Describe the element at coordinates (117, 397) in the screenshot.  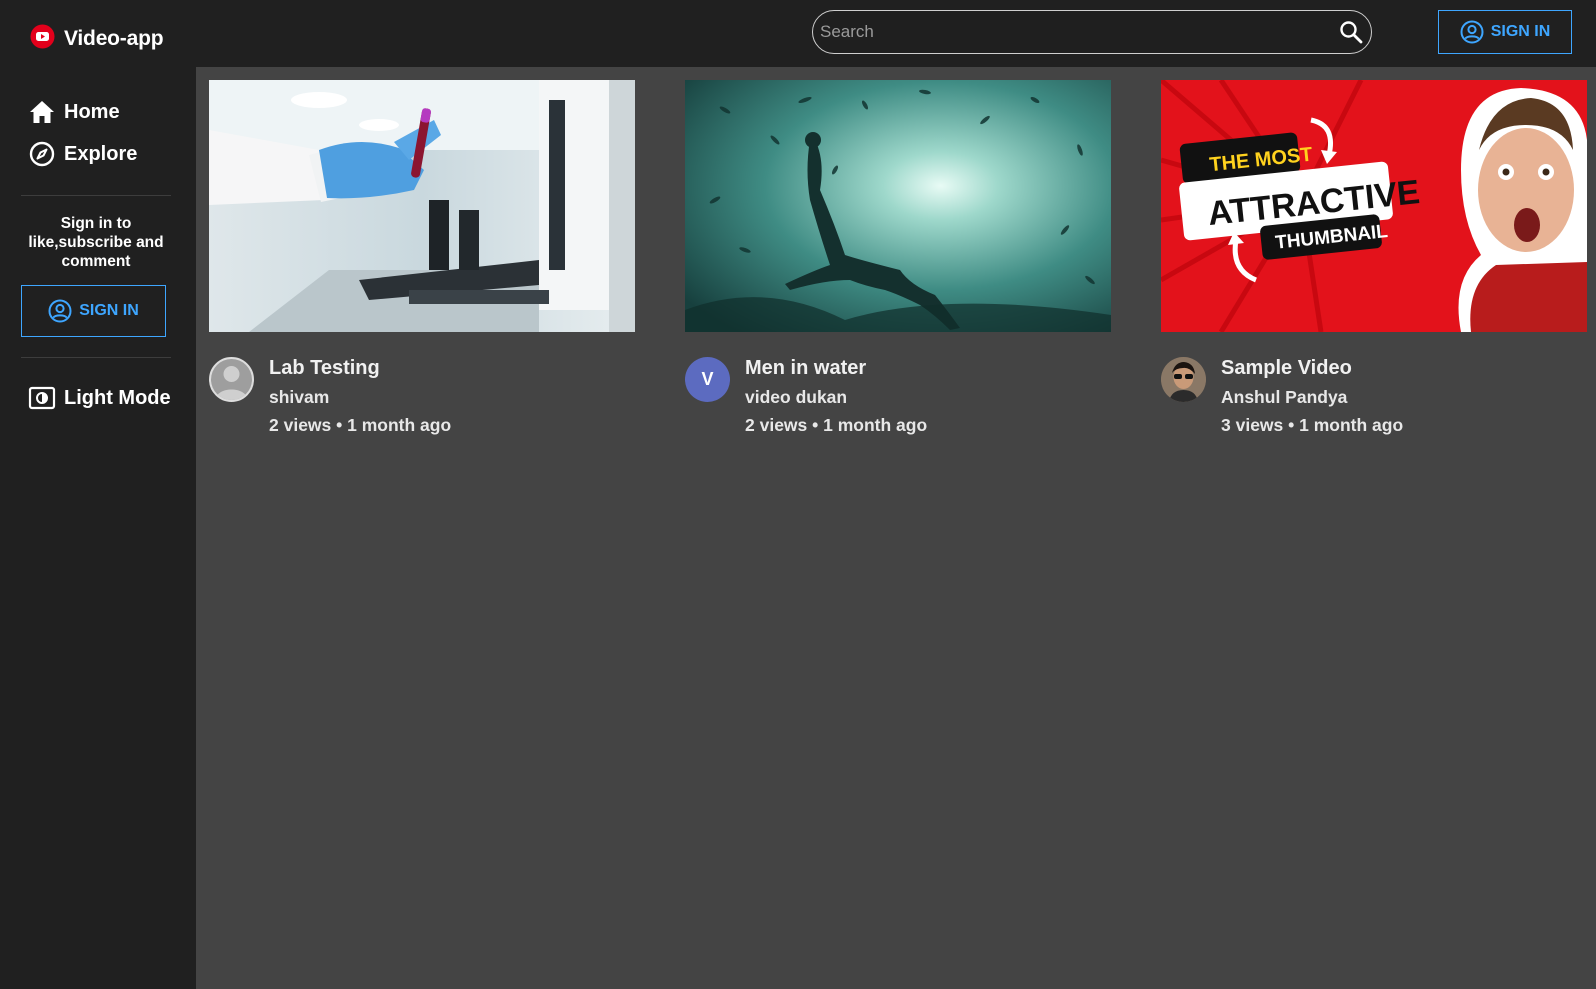
I see `light-mode-label: Light Mode` at that location.